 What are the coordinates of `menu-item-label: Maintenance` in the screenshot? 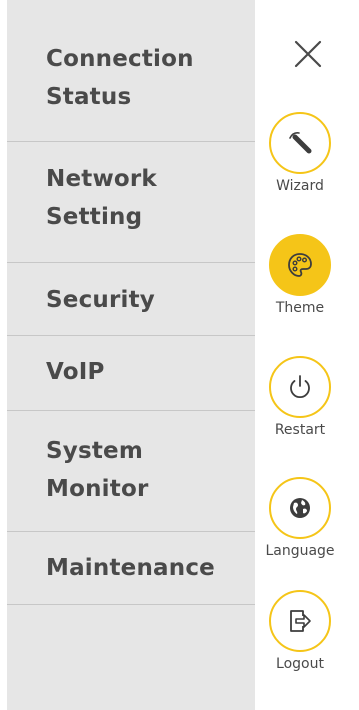 It's located at (130, 568).